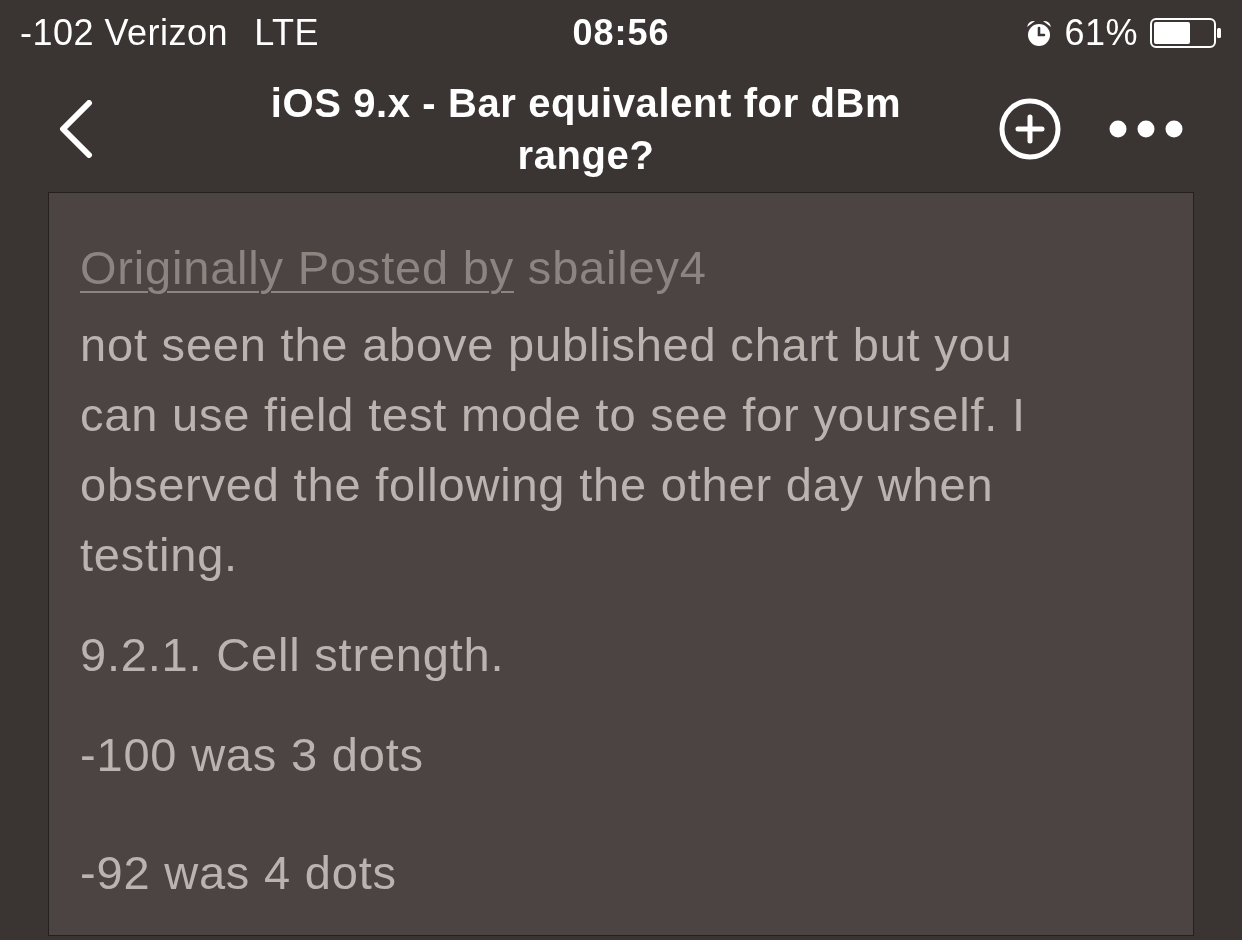 This screenshot has width=1242, height=940. I want to click on battery-icon, so click(1186, 32).